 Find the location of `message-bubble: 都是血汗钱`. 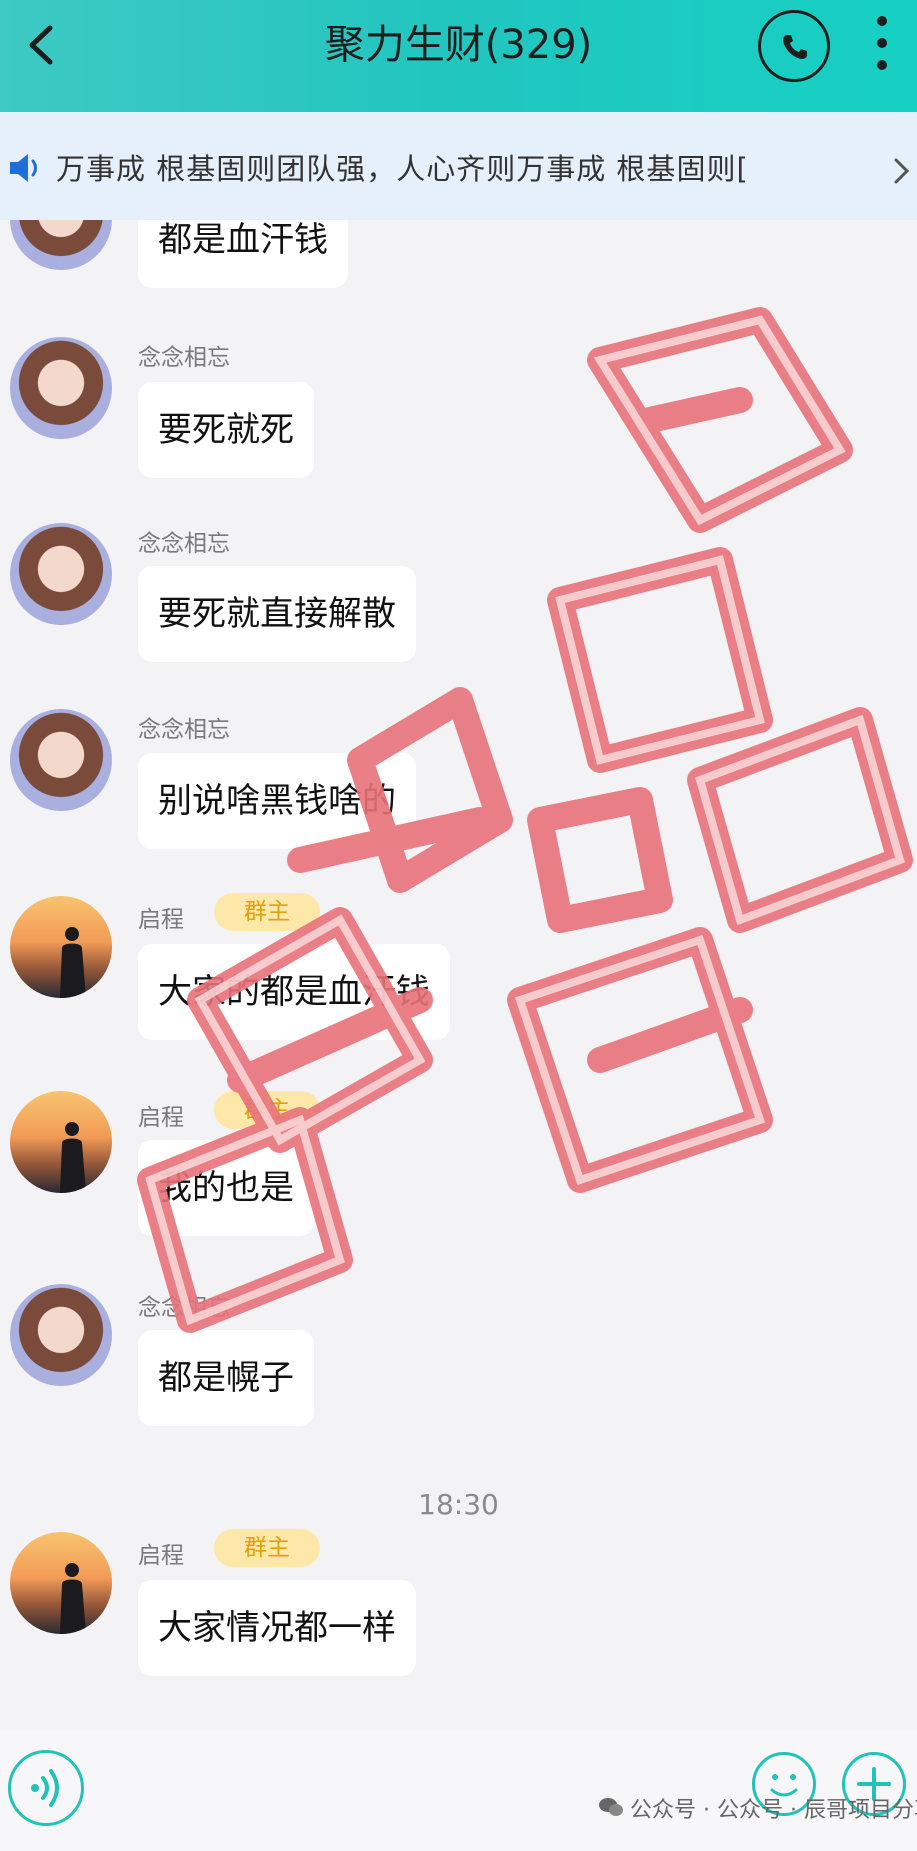

message-bubble: 都是血汗钱 is located at coordinates (243, 254).